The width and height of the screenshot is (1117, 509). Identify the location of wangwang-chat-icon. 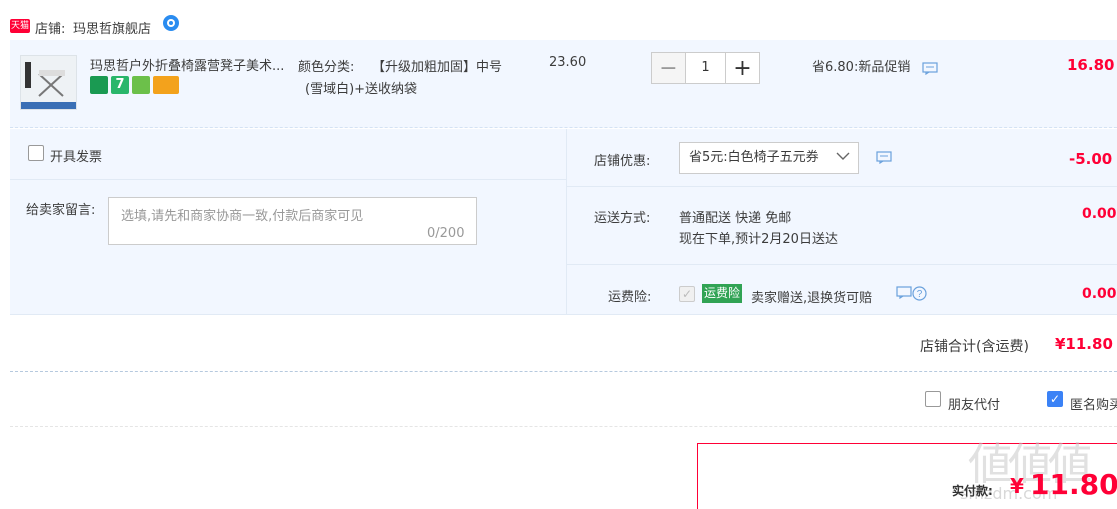
(171, 23).